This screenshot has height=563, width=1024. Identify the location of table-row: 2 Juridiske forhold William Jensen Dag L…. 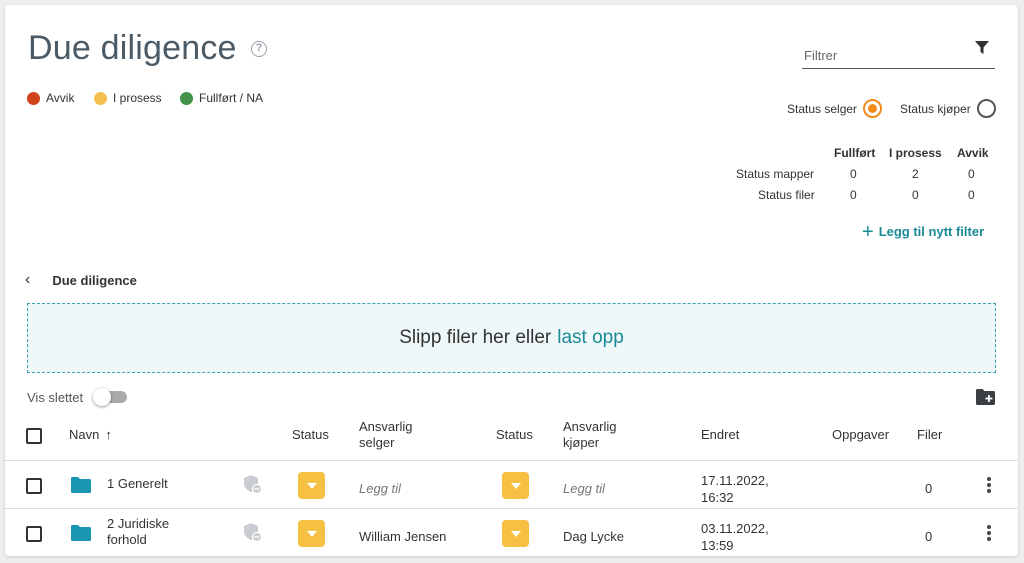
(511, 532).